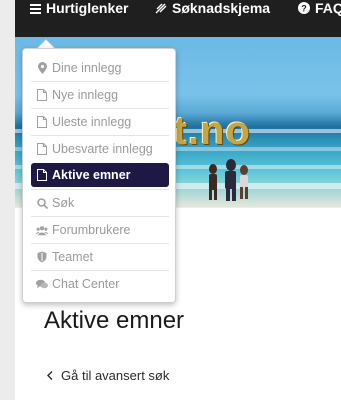 The image size is (341, 400). Describe the element at coordinates (50, 375) in the screenshot. I see `chevron-left-icon` at that location.